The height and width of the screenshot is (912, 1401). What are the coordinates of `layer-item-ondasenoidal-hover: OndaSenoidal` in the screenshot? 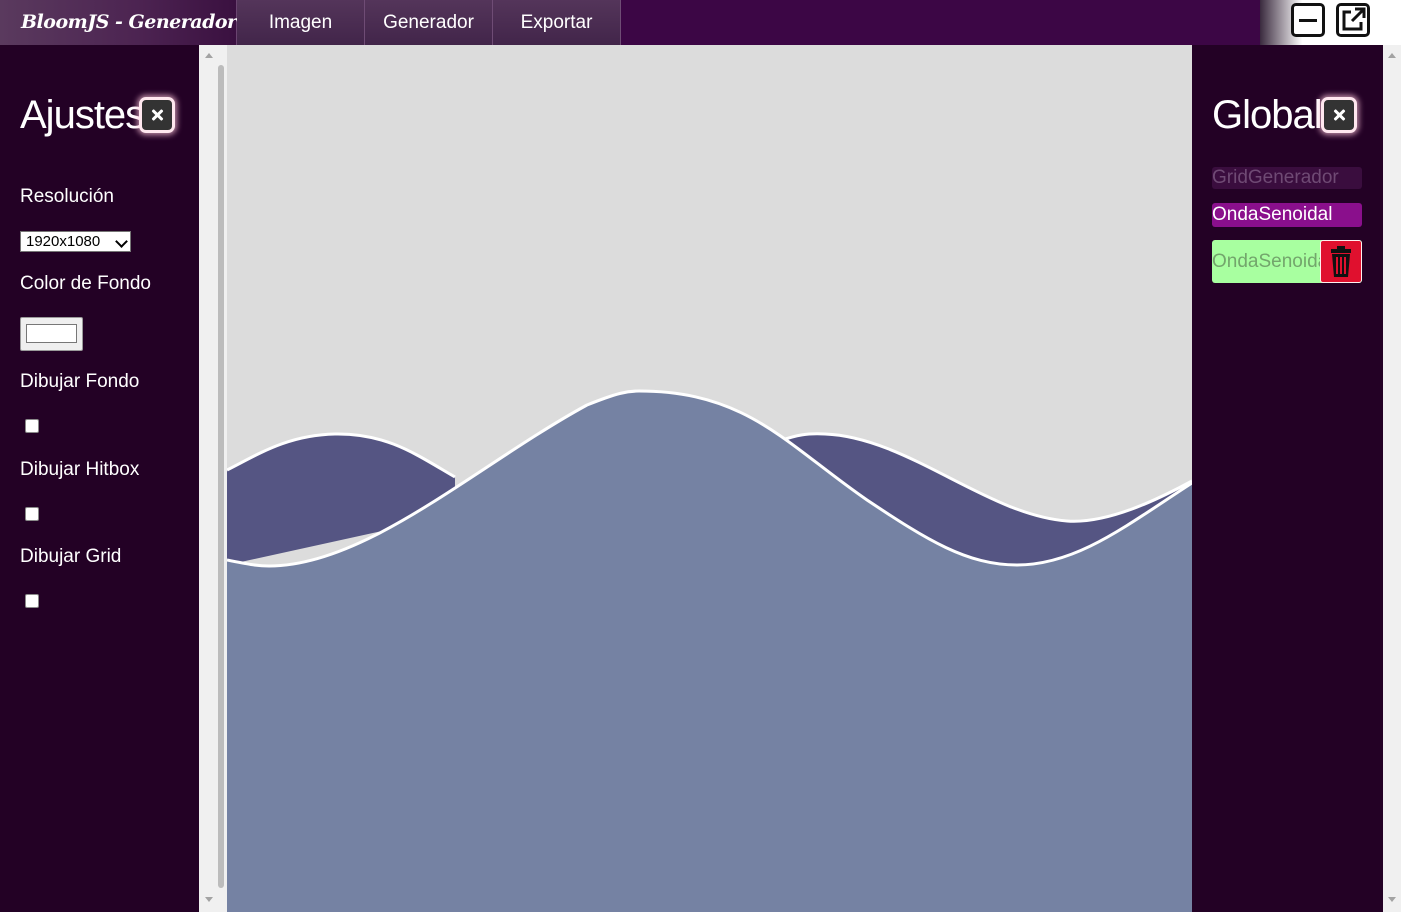 It's located at (1287, 261).